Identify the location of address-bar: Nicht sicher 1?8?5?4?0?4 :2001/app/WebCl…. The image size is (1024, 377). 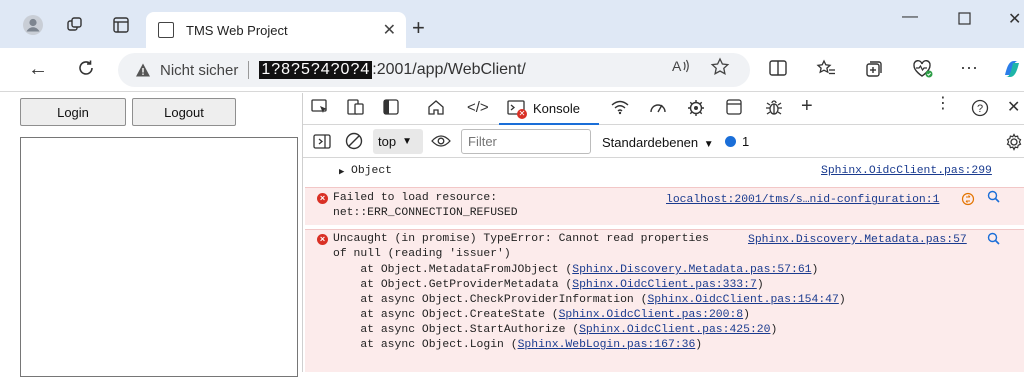
(434, 70).